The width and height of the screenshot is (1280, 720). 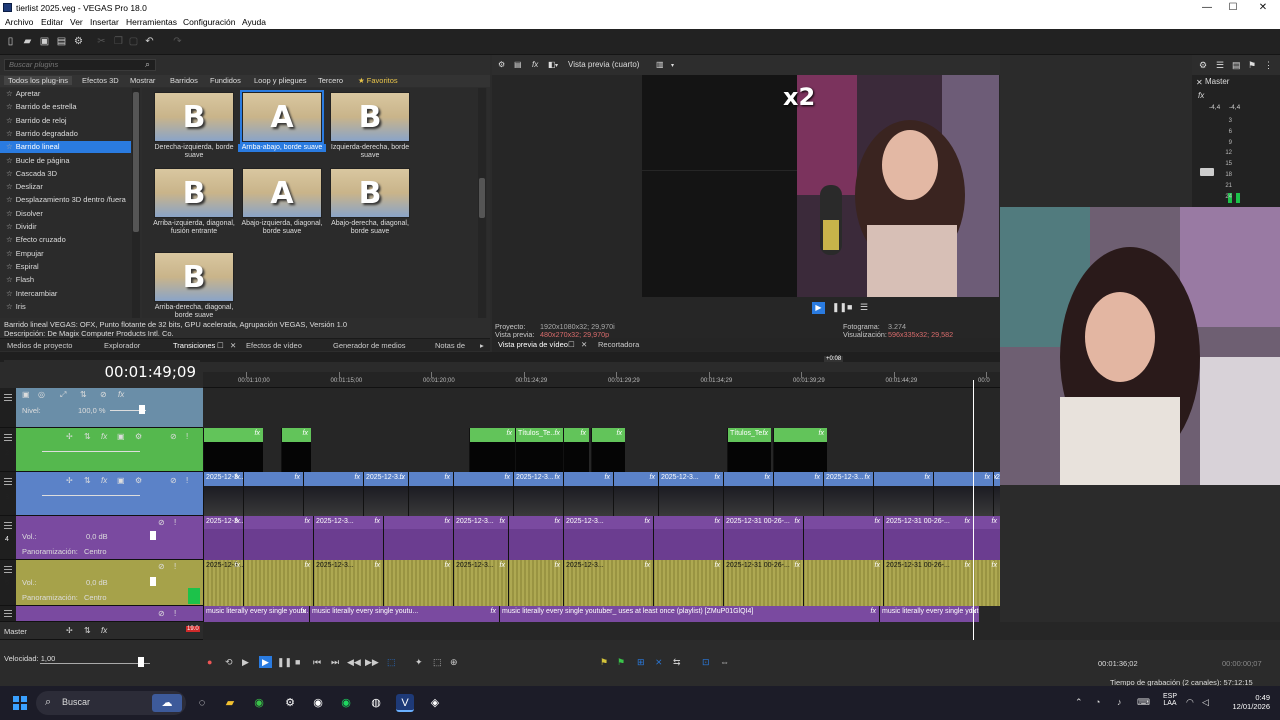 What do you see at coordinates (194, 286) in the screenshot?
I see `preset-thumbnail: B Arriba-derecha, diagonal, borde suave` at bounding box center [194, 286].